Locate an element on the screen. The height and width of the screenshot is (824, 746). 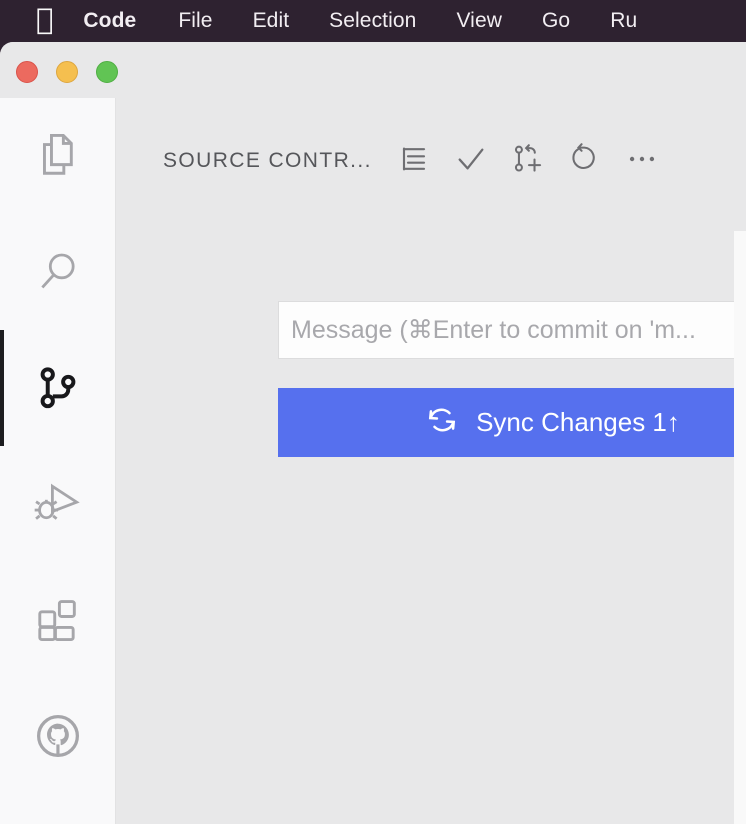
activity-item-explorer is located at coordinates (58, 156).